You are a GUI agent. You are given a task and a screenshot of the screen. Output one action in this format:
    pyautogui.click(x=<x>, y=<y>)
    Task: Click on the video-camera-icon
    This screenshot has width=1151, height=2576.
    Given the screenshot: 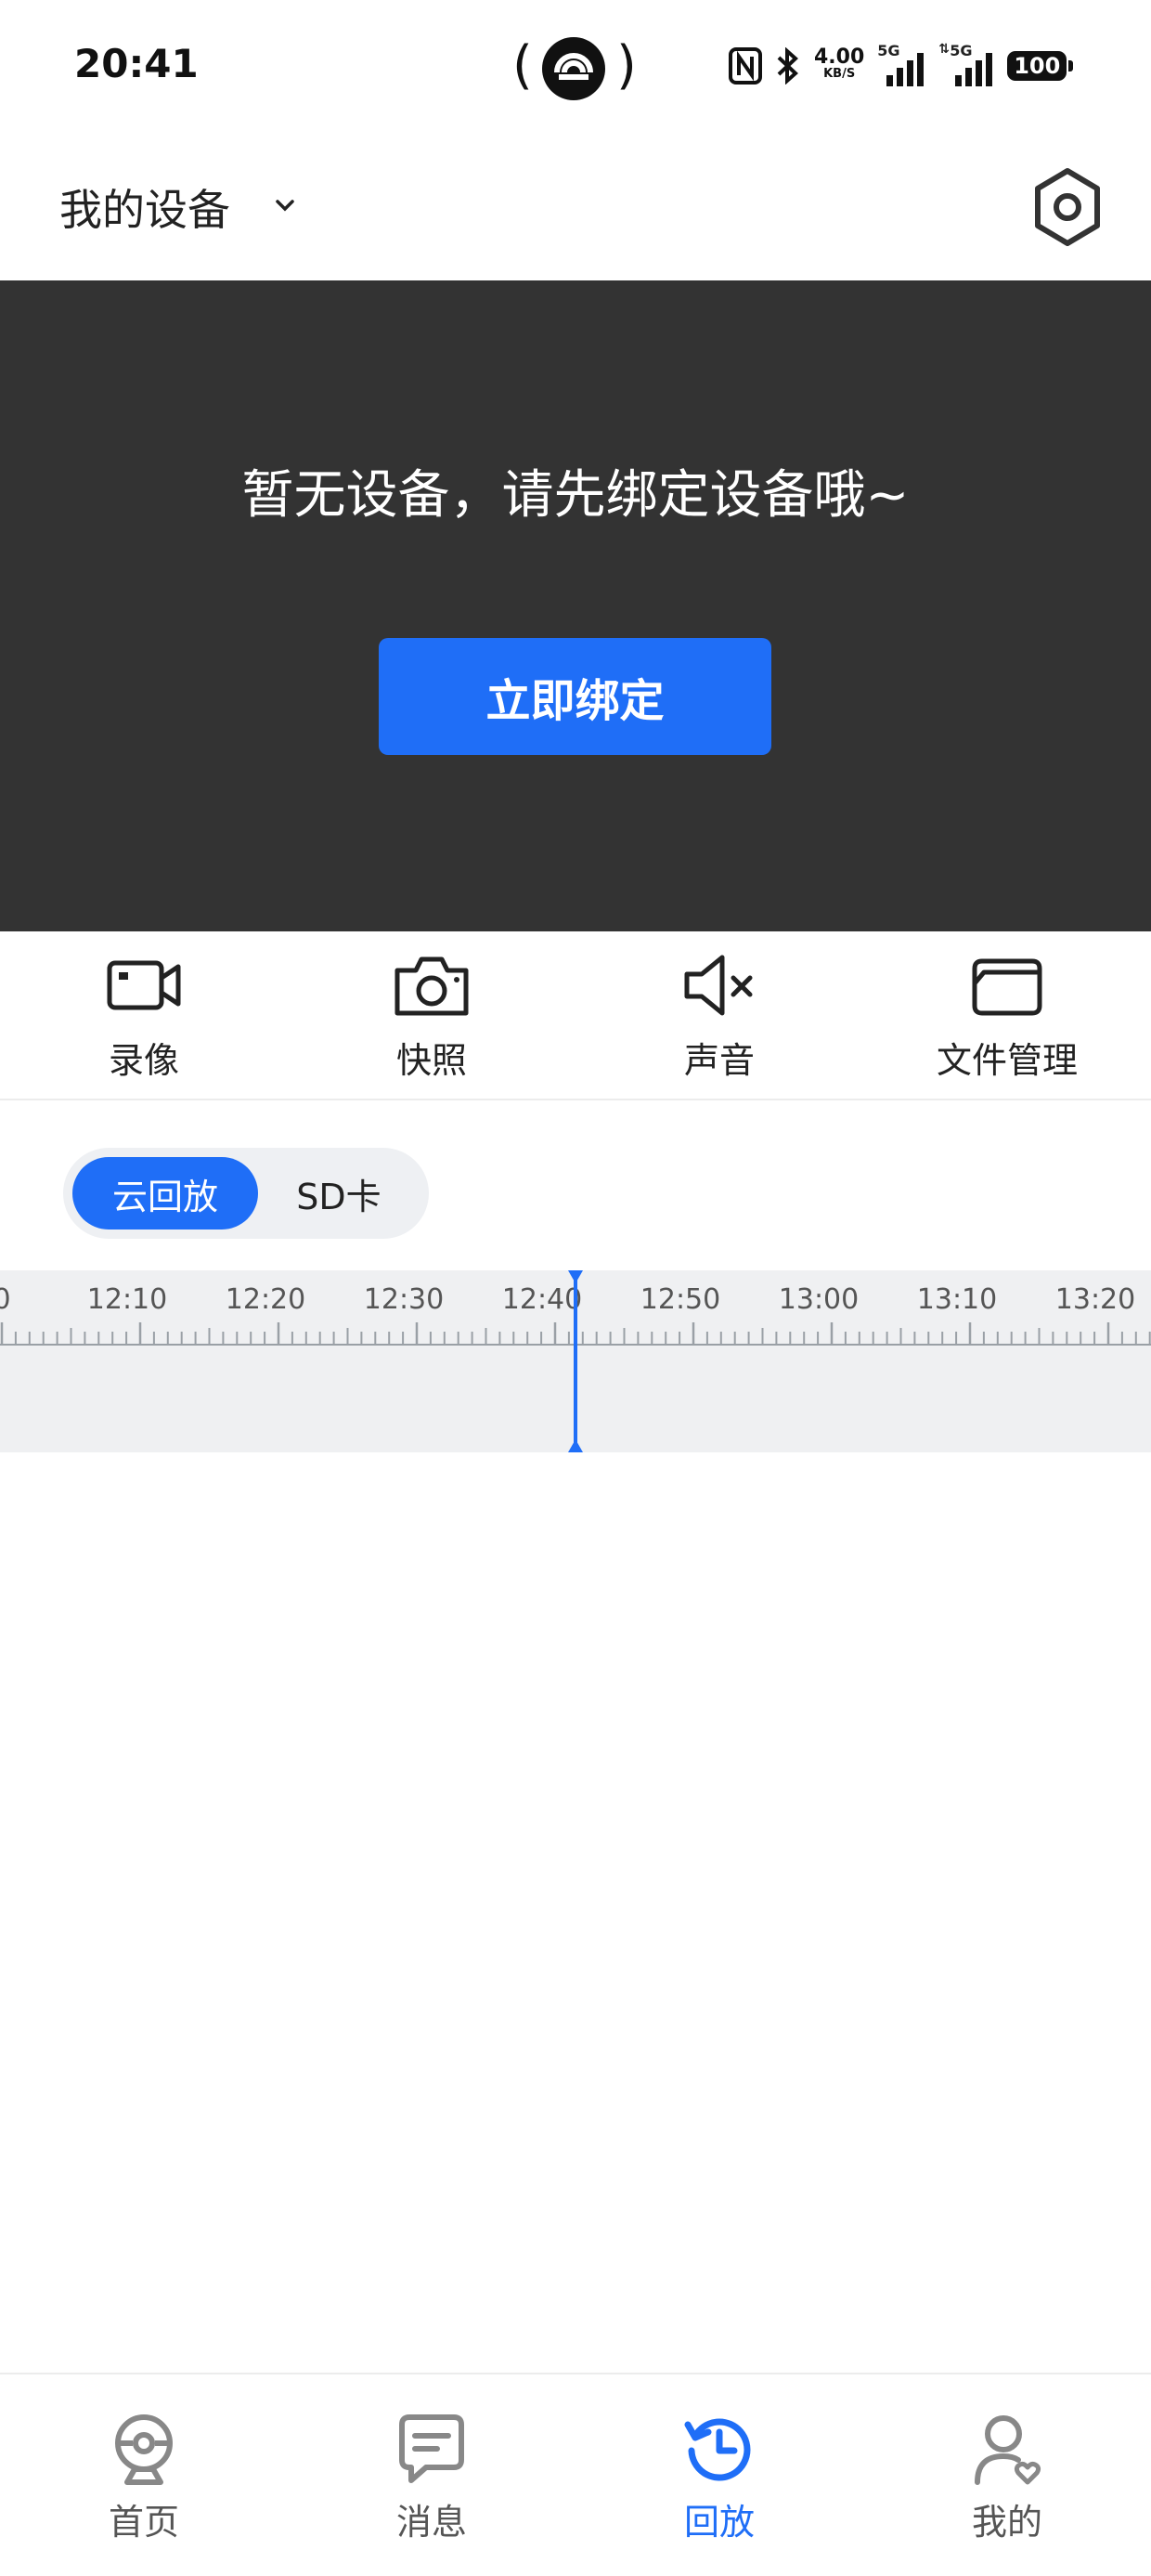 What is the action you would take?
    pyautogui.click(x=144, y=985)
    